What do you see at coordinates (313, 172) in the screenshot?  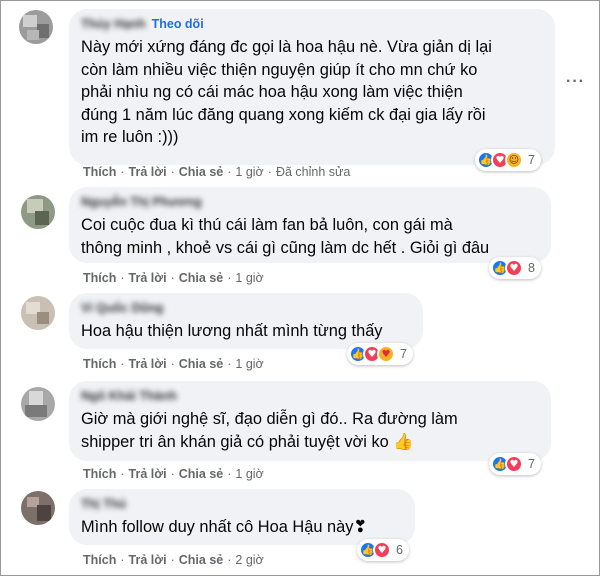 I see `edited-label: Đã chỉnh sửa` at bounding box center [313, 172].